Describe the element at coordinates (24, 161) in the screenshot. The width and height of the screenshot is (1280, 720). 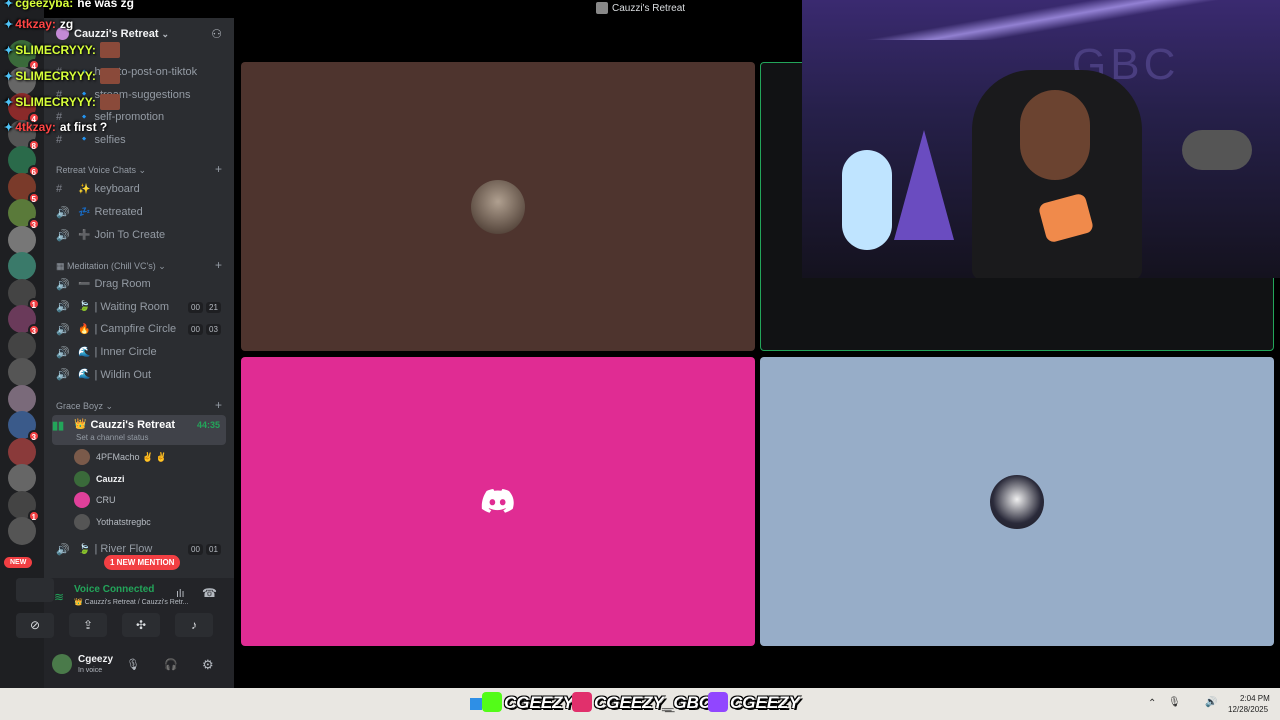
I see `server-icon: 6` at that location.